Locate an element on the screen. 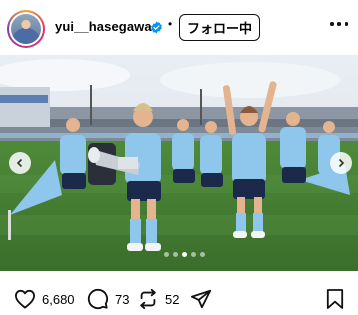 The height and width of the screenshot is (315, 358). save-button is located at coordinates (335, 299).